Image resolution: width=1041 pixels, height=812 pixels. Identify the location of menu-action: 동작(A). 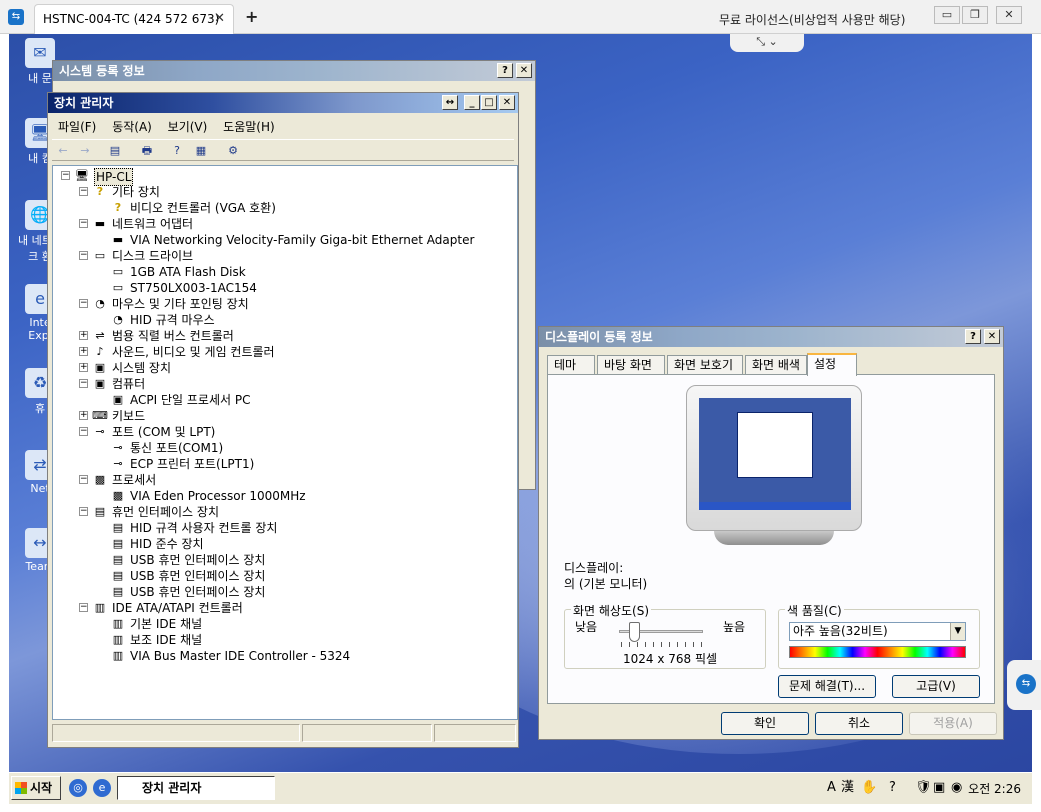
(132, 127).